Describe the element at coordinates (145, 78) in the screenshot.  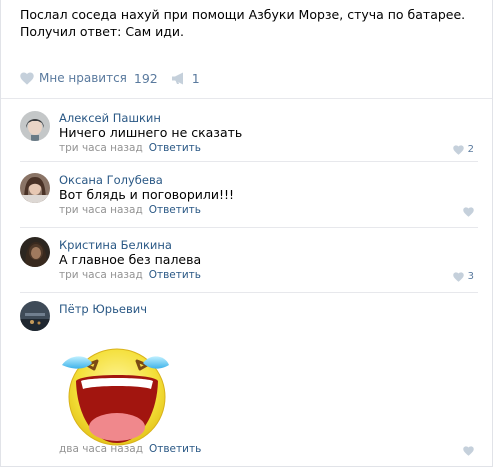
I see `post-like-count: 192` at that location.